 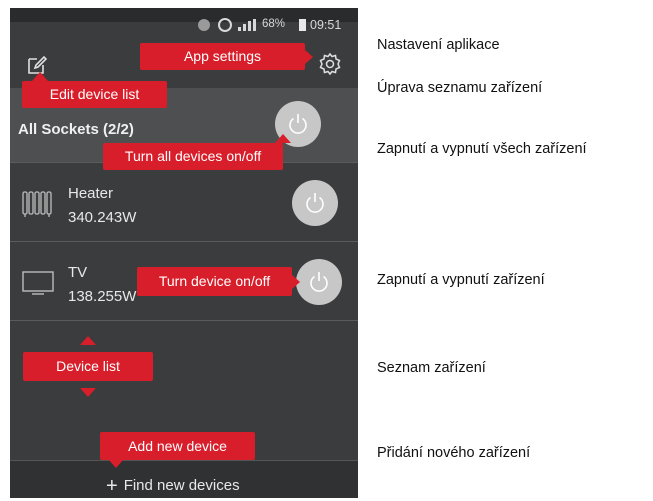 I want to click on tooltip-turn-all: Turn all devices on/off, so click(x=193, y=156).